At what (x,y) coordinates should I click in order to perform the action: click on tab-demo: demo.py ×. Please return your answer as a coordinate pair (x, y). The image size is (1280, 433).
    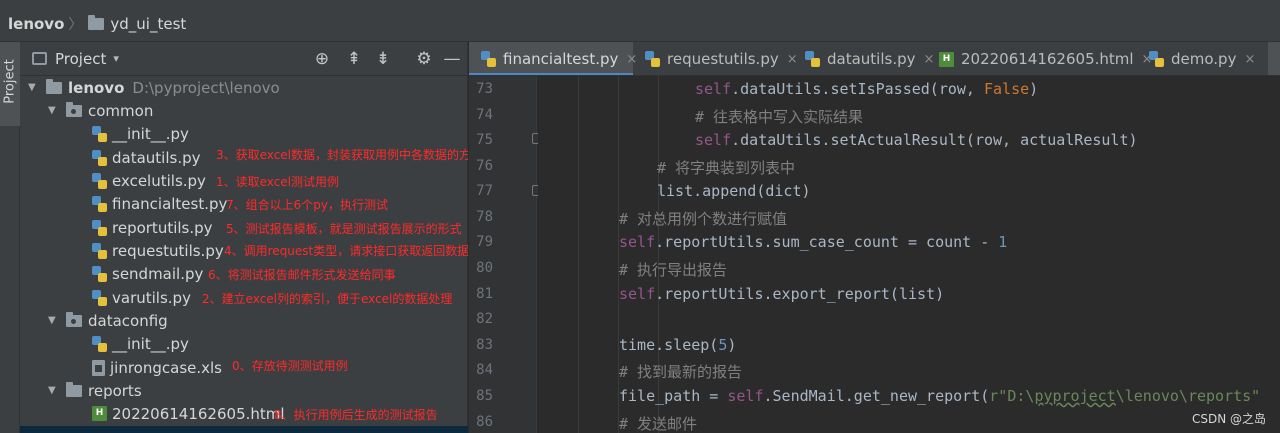
    Looking at the image, I should click on (1202, 58).